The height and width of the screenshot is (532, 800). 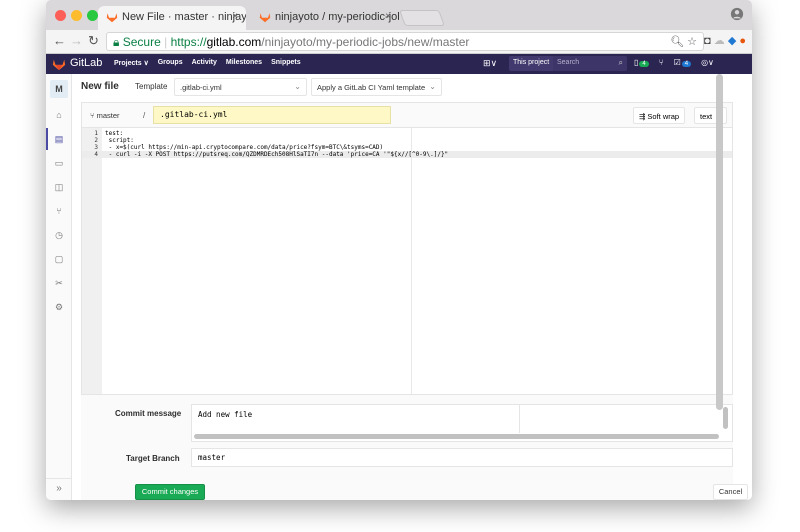 I want to click on branch-indicator: ⑂ master, so click(x=105, y=115).